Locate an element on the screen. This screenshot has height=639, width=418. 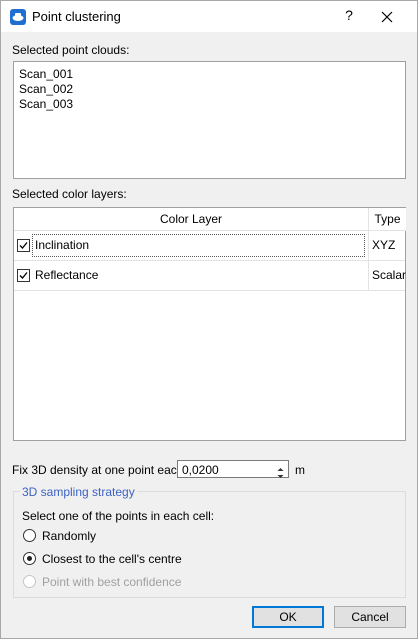
layer-checkbox-reflectance is located at coordinates (23, 275).